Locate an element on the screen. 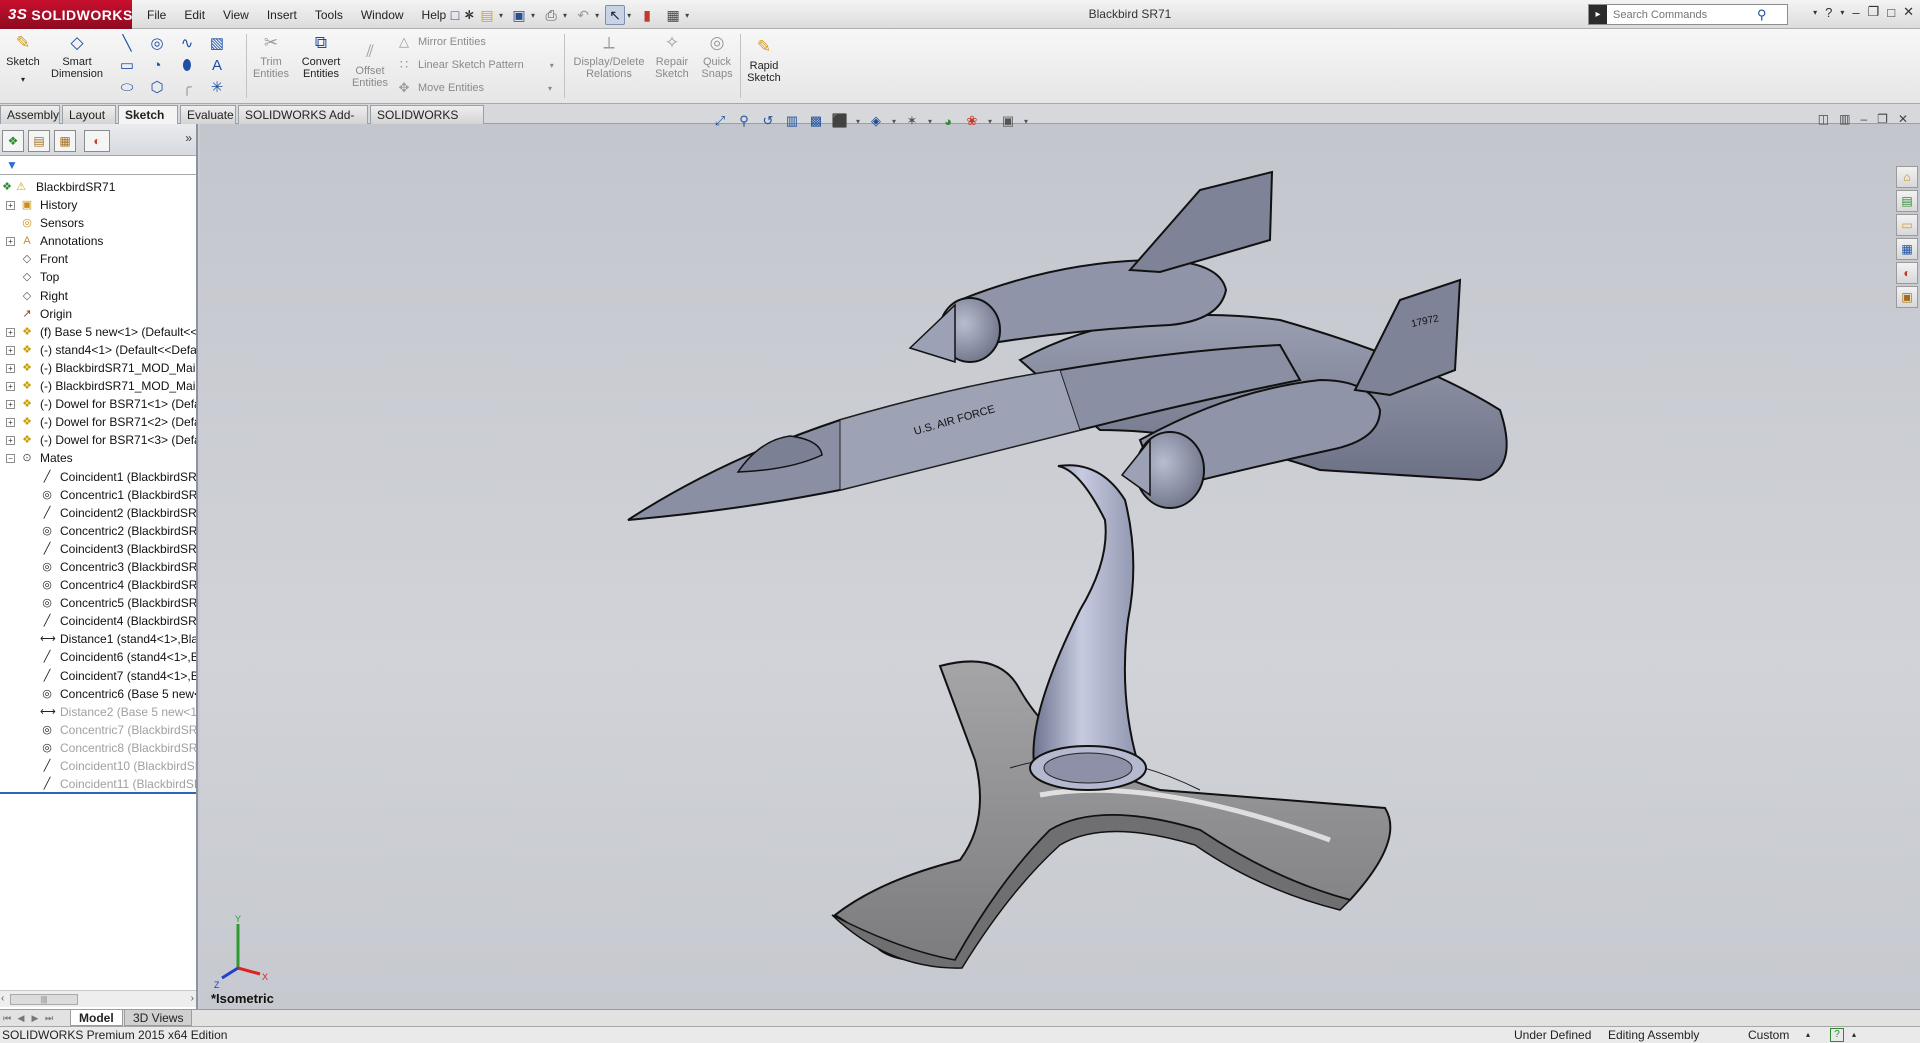 The height and width of the screenshot is (1043, 1920). feature-manager-tab-icon: ❖ is located at coordinates (13, 141).